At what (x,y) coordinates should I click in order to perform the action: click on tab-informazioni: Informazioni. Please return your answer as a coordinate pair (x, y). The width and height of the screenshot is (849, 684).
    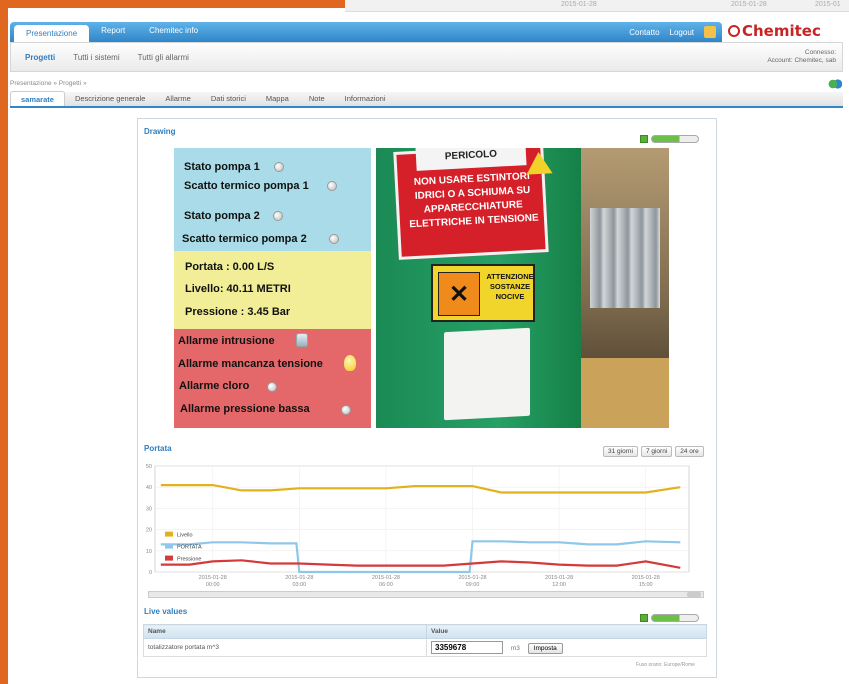
    Looking at the image, I should click on (365, 100).